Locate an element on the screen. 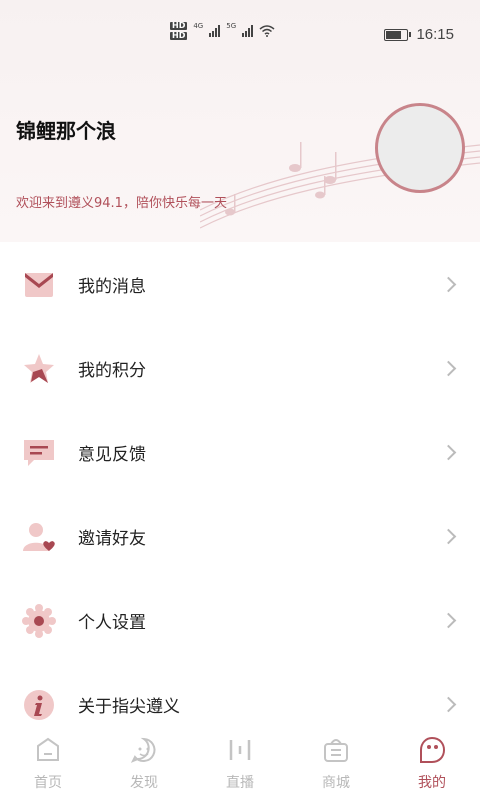 The height and width of the screenshot is (800, 480). invite-friend-icon is located at coordinates (39, 537).